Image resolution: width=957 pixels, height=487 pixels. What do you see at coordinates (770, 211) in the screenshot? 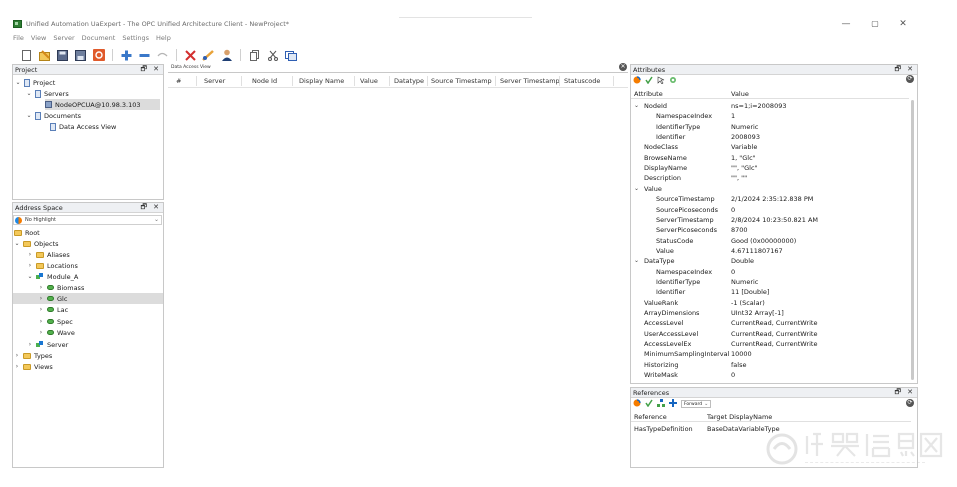
I see `attribute-row: SourcePicoseconds 0` at bounding box center [770, 211].